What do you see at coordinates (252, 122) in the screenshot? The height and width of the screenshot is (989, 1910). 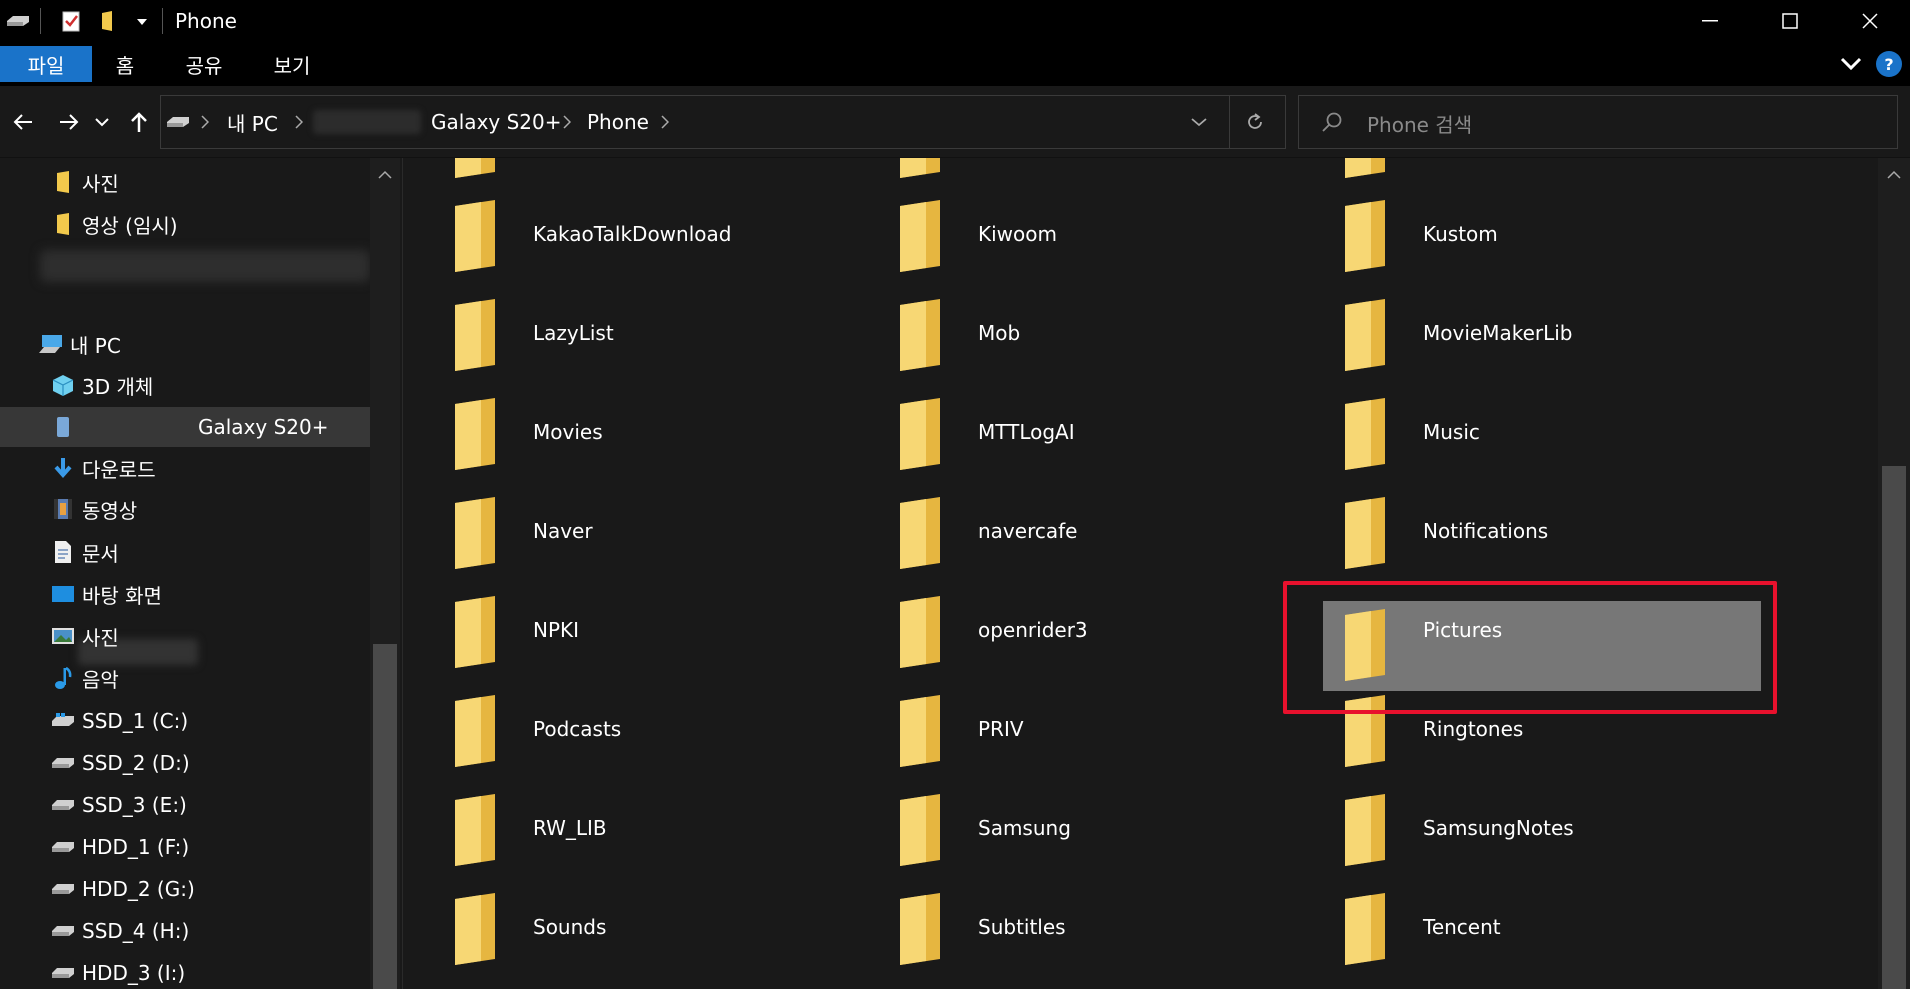 I see `breadcrumb-this-pc: 내 PC` at bounding box center [252, 122].